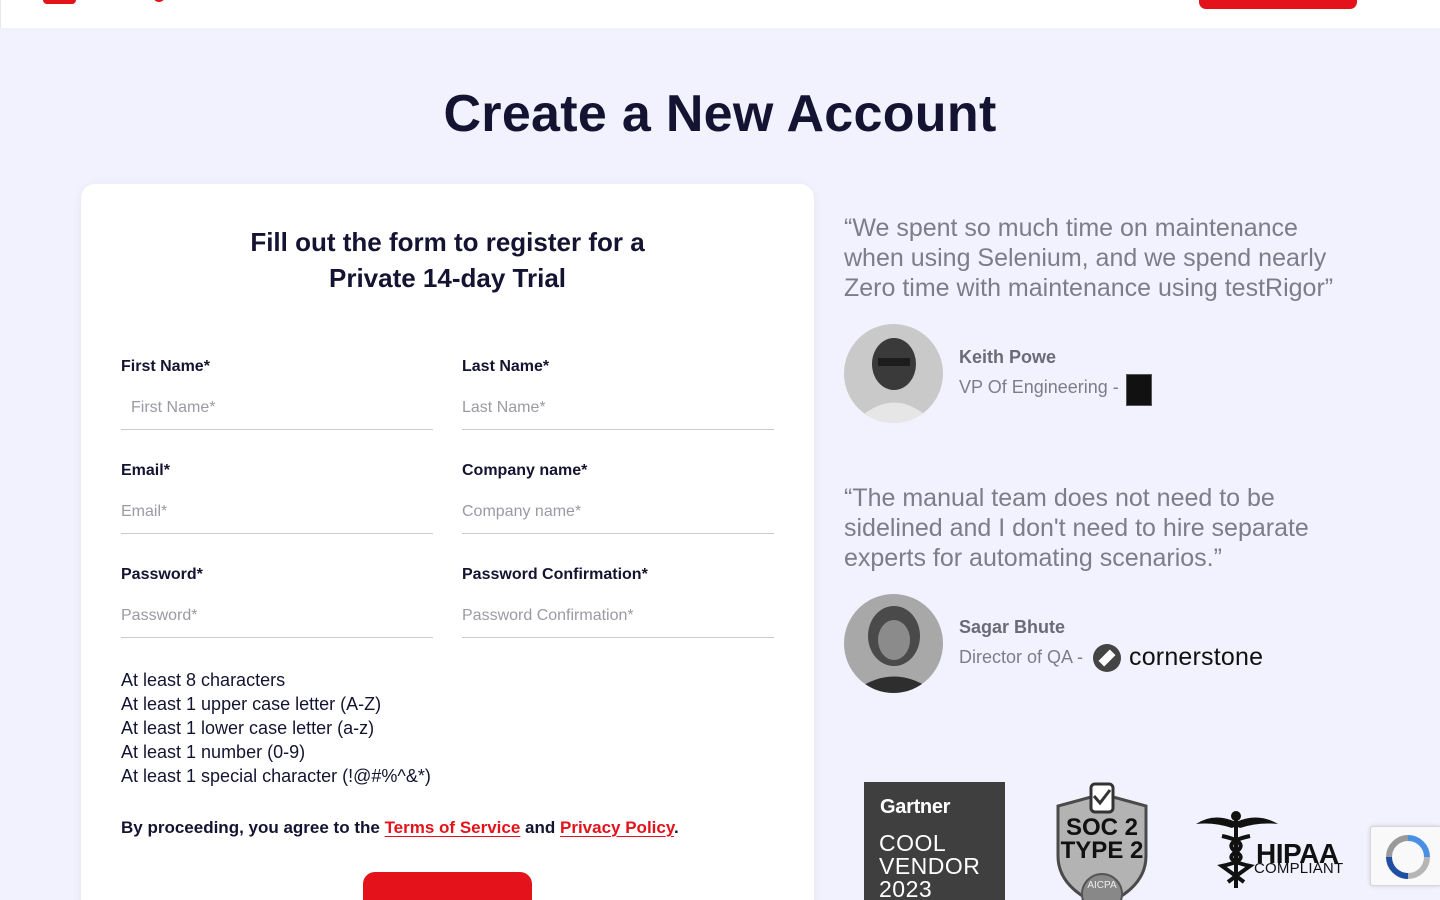 The image size is (1440, 900). Describe the element at coordinates (162, 574) in the screenshot. I see `password-label: Password*` at that location.